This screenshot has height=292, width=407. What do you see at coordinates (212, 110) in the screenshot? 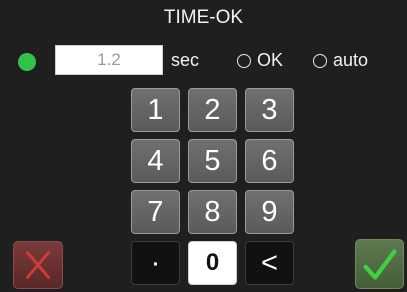
I see `key-2: 2` at bounding box center [212, 110].